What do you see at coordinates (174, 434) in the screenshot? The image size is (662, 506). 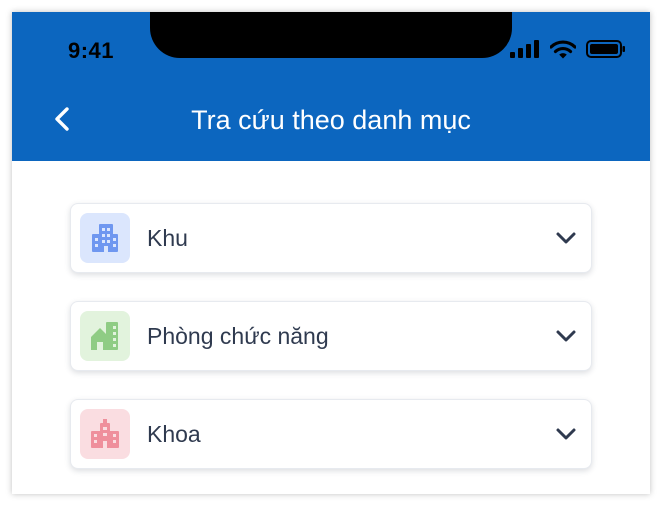 I see `category-label: Khoa` at bounding box center [174, 434].